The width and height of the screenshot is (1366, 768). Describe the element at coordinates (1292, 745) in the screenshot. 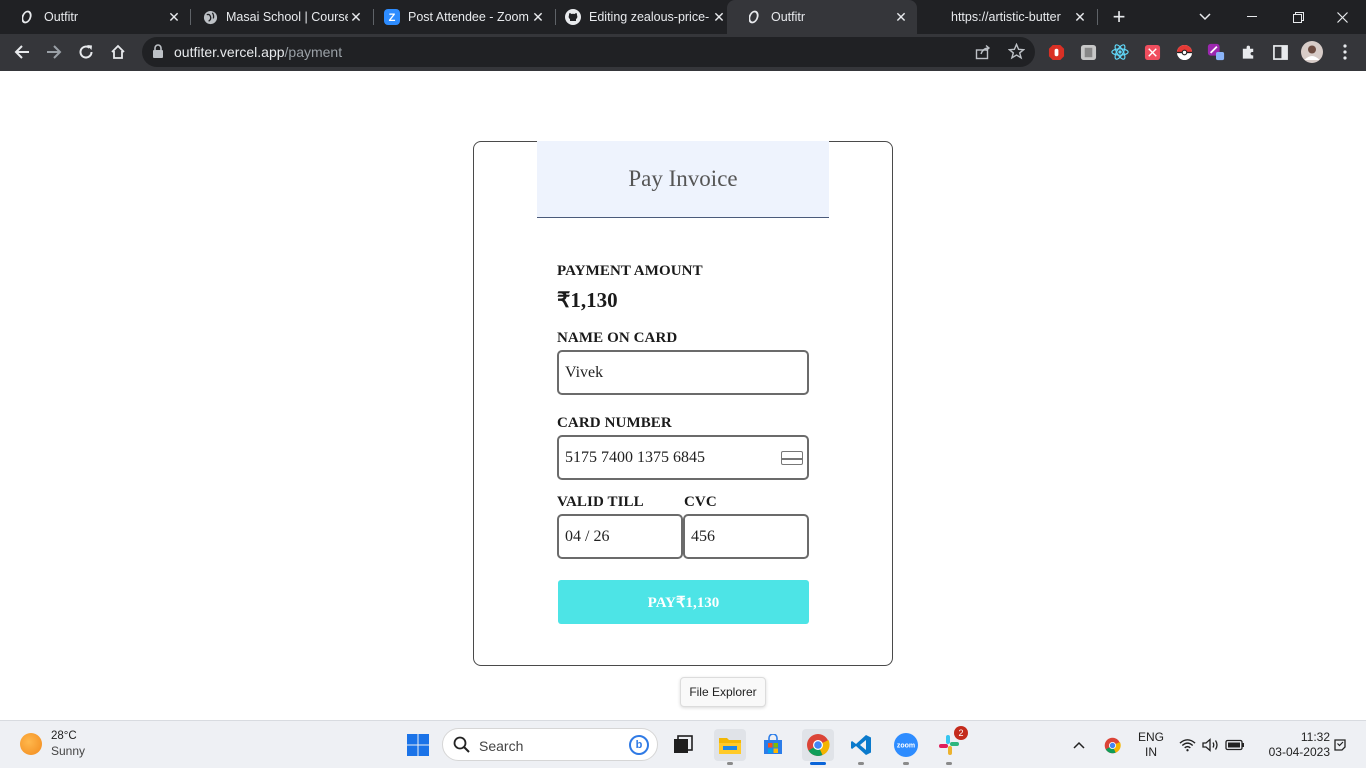

I see `clock: 11:32 03-04-2023` at that location.